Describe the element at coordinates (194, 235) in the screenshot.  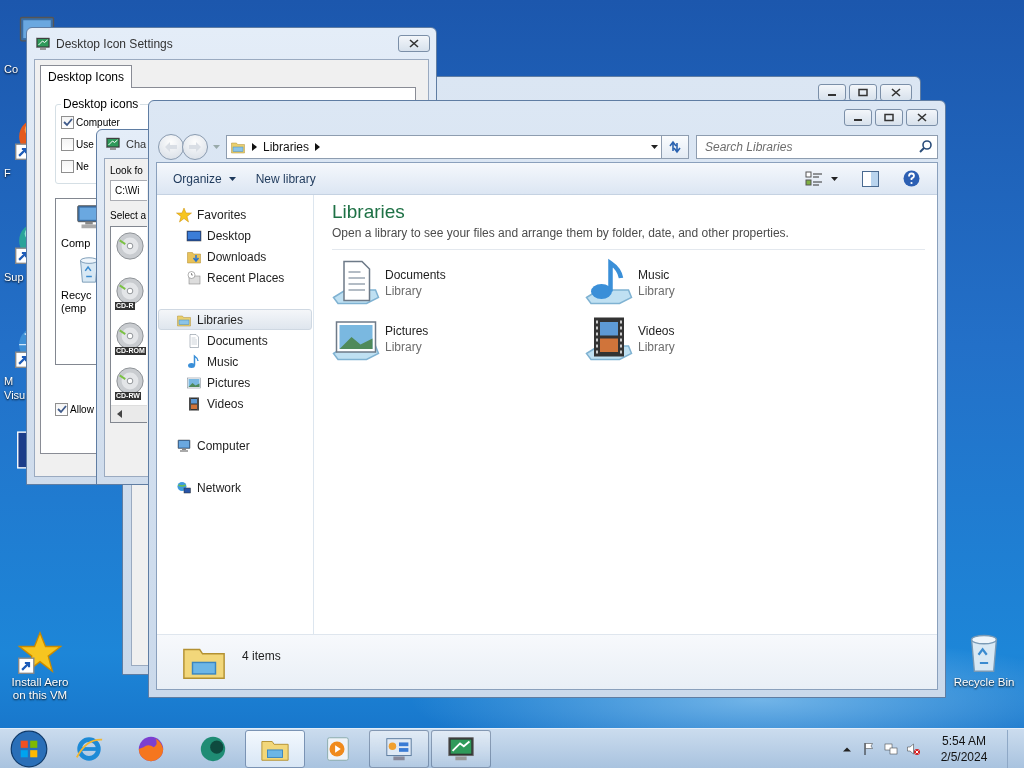
I see `desktop-screen-icon` at that location.